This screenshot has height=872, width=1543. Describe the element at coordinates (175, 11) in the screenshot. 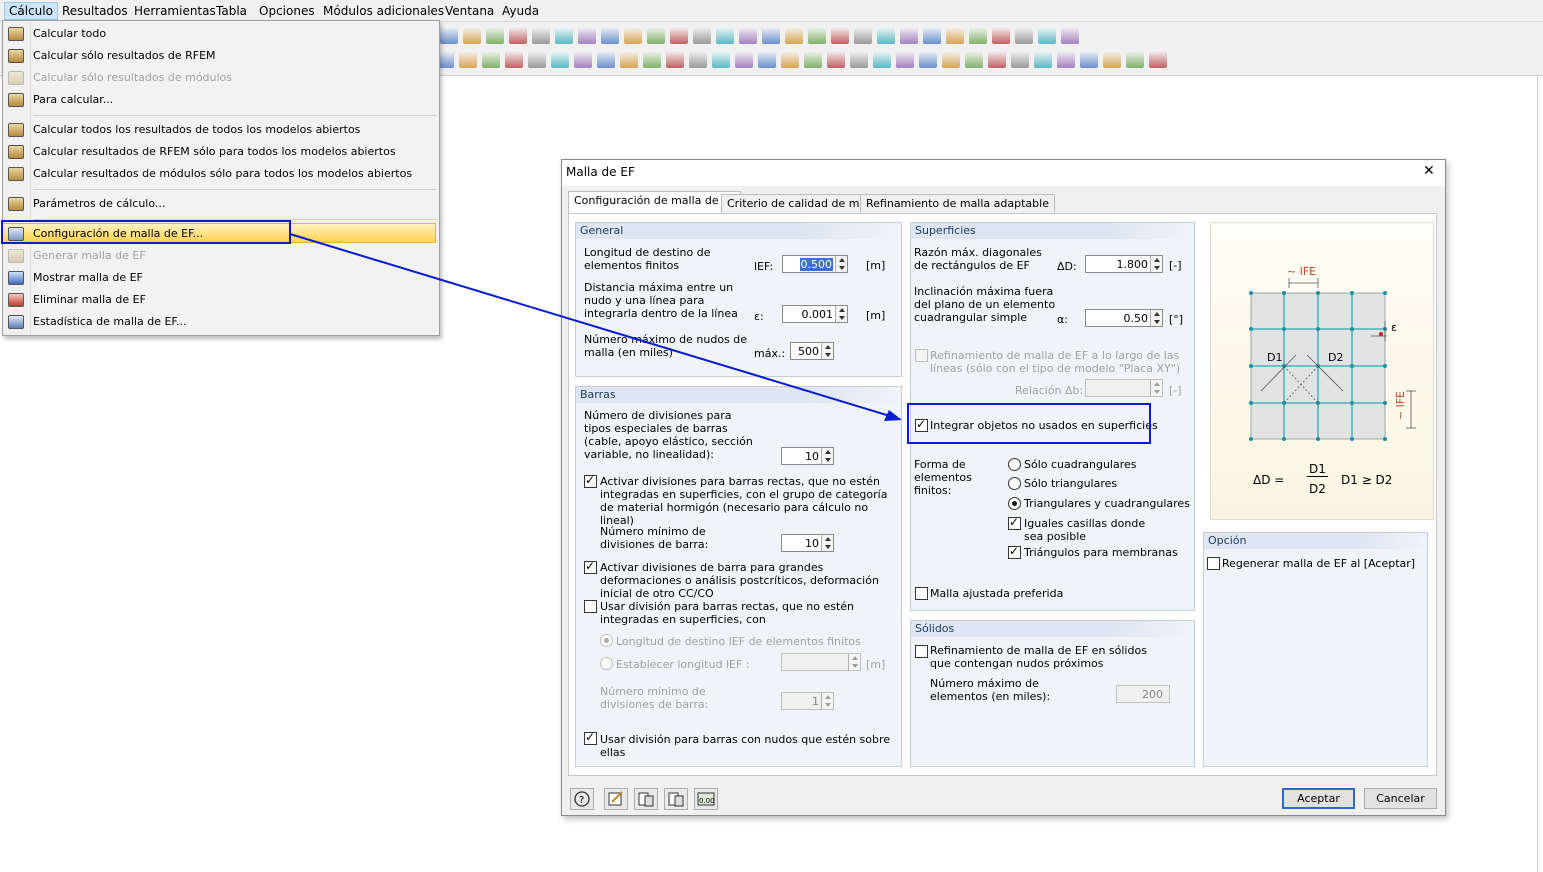

I see `menu-herramientas: Herramientas` at that location.